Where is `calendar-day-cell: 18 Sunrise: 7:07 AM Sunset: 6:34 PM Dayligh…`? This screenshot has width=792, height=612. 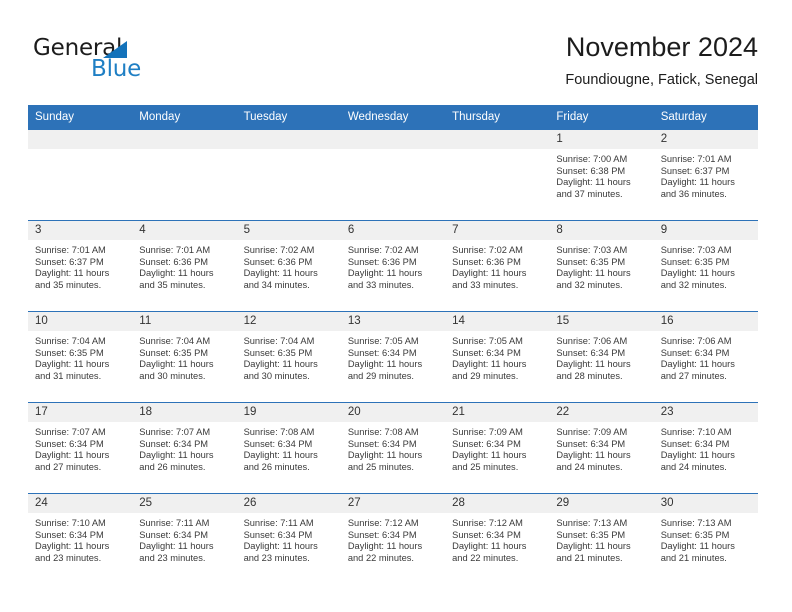
calendar-day-cell: 18 Sunrise: 7:07 AM Sunset: 6:34 PM Dayligh… is located at coordinates (184, 448).